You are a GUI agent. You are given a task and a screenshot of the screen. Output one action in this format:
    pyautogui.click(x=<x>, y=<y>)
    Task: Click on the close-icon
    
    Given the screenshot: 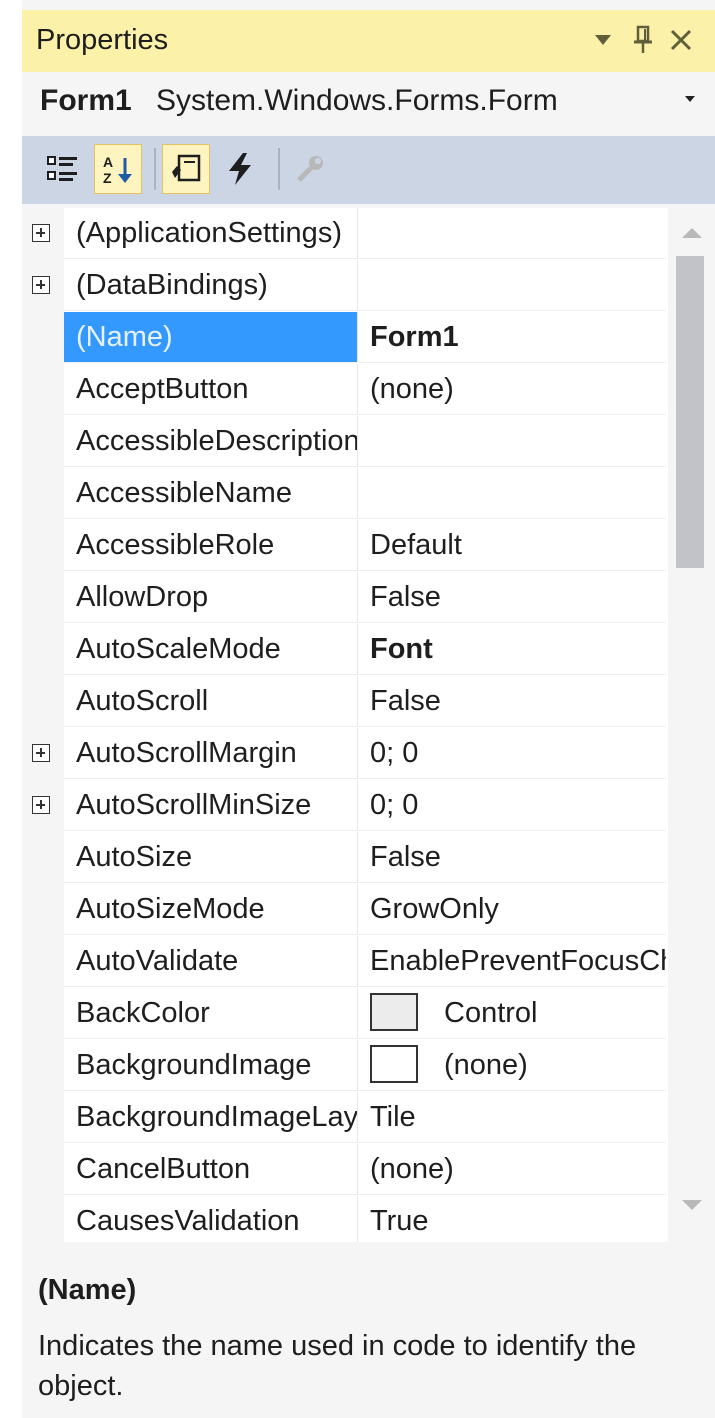 What is the action you would take?
    pyautogui.click(x=681, y=40)
    